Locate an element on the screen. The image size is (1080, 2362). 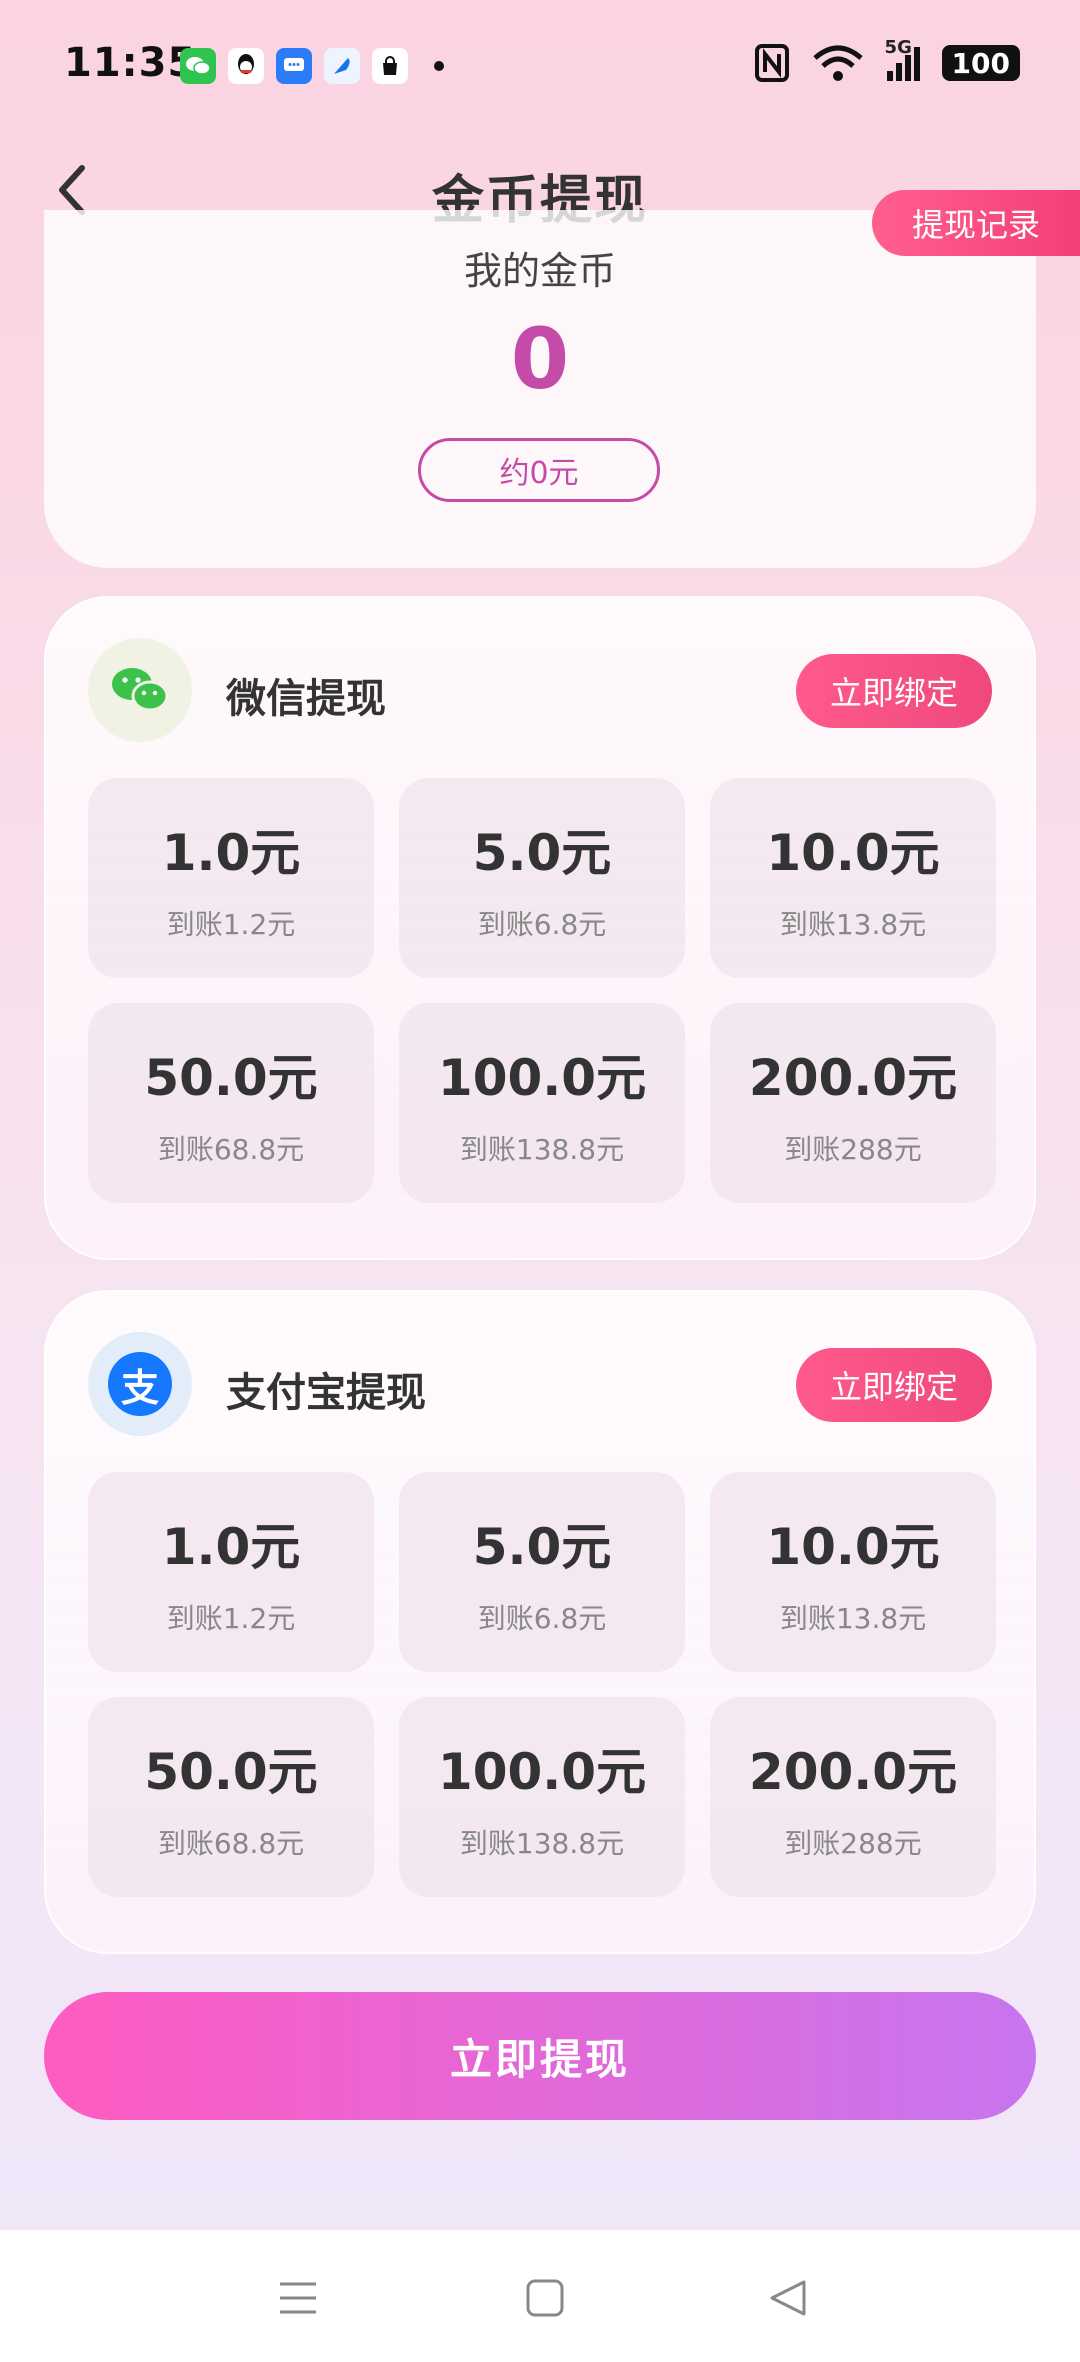
wifi-icon is located at coordinates (837, 63).